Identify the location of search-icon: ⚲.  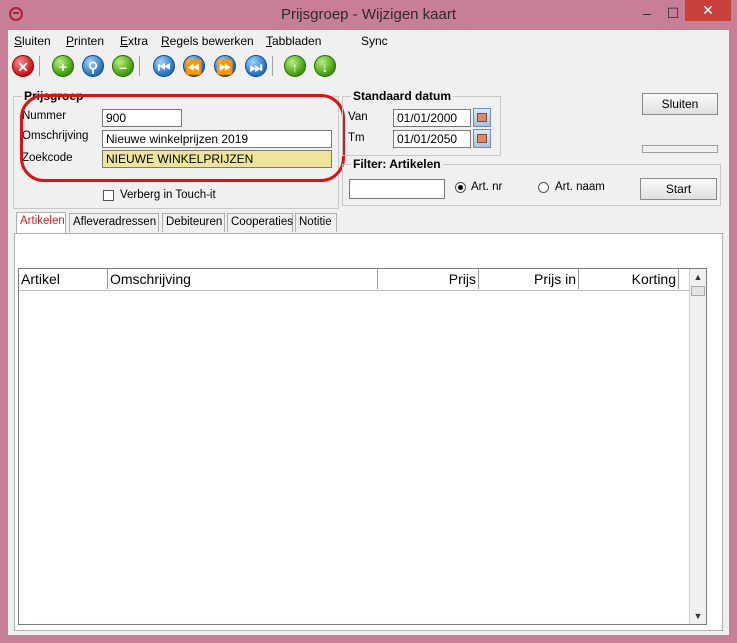
(93, 66).